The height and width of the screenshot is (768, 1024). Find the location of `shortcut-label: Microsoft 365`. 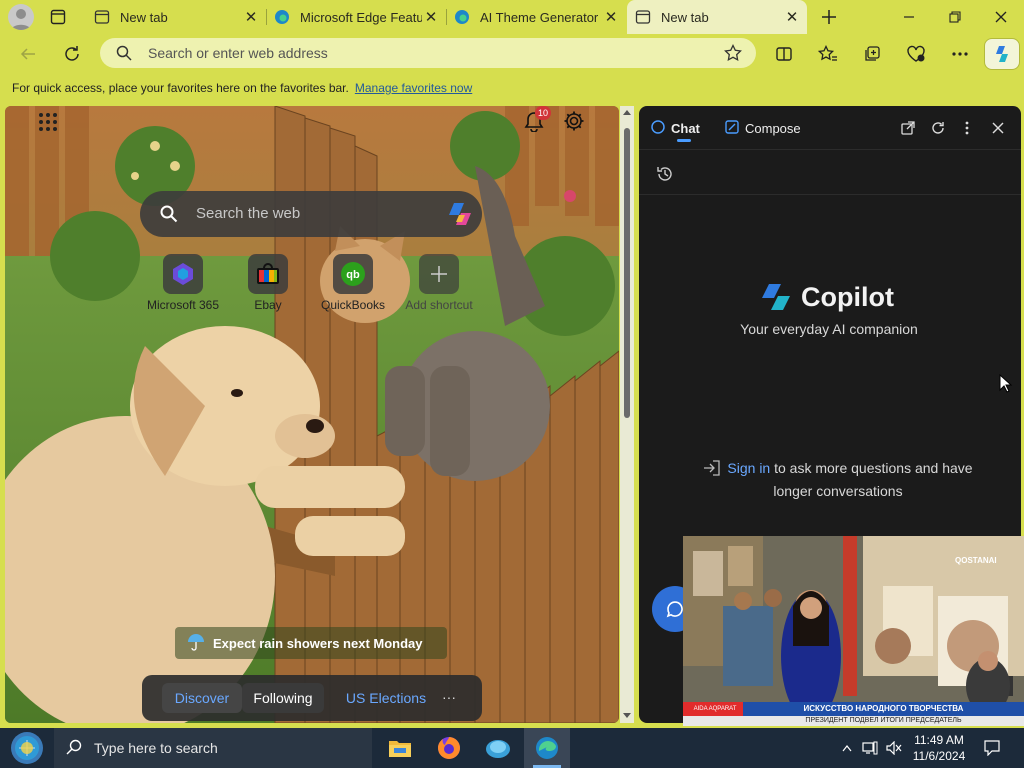

shortcut-label: Microsoft 365 is located at coordinates (183, 305).